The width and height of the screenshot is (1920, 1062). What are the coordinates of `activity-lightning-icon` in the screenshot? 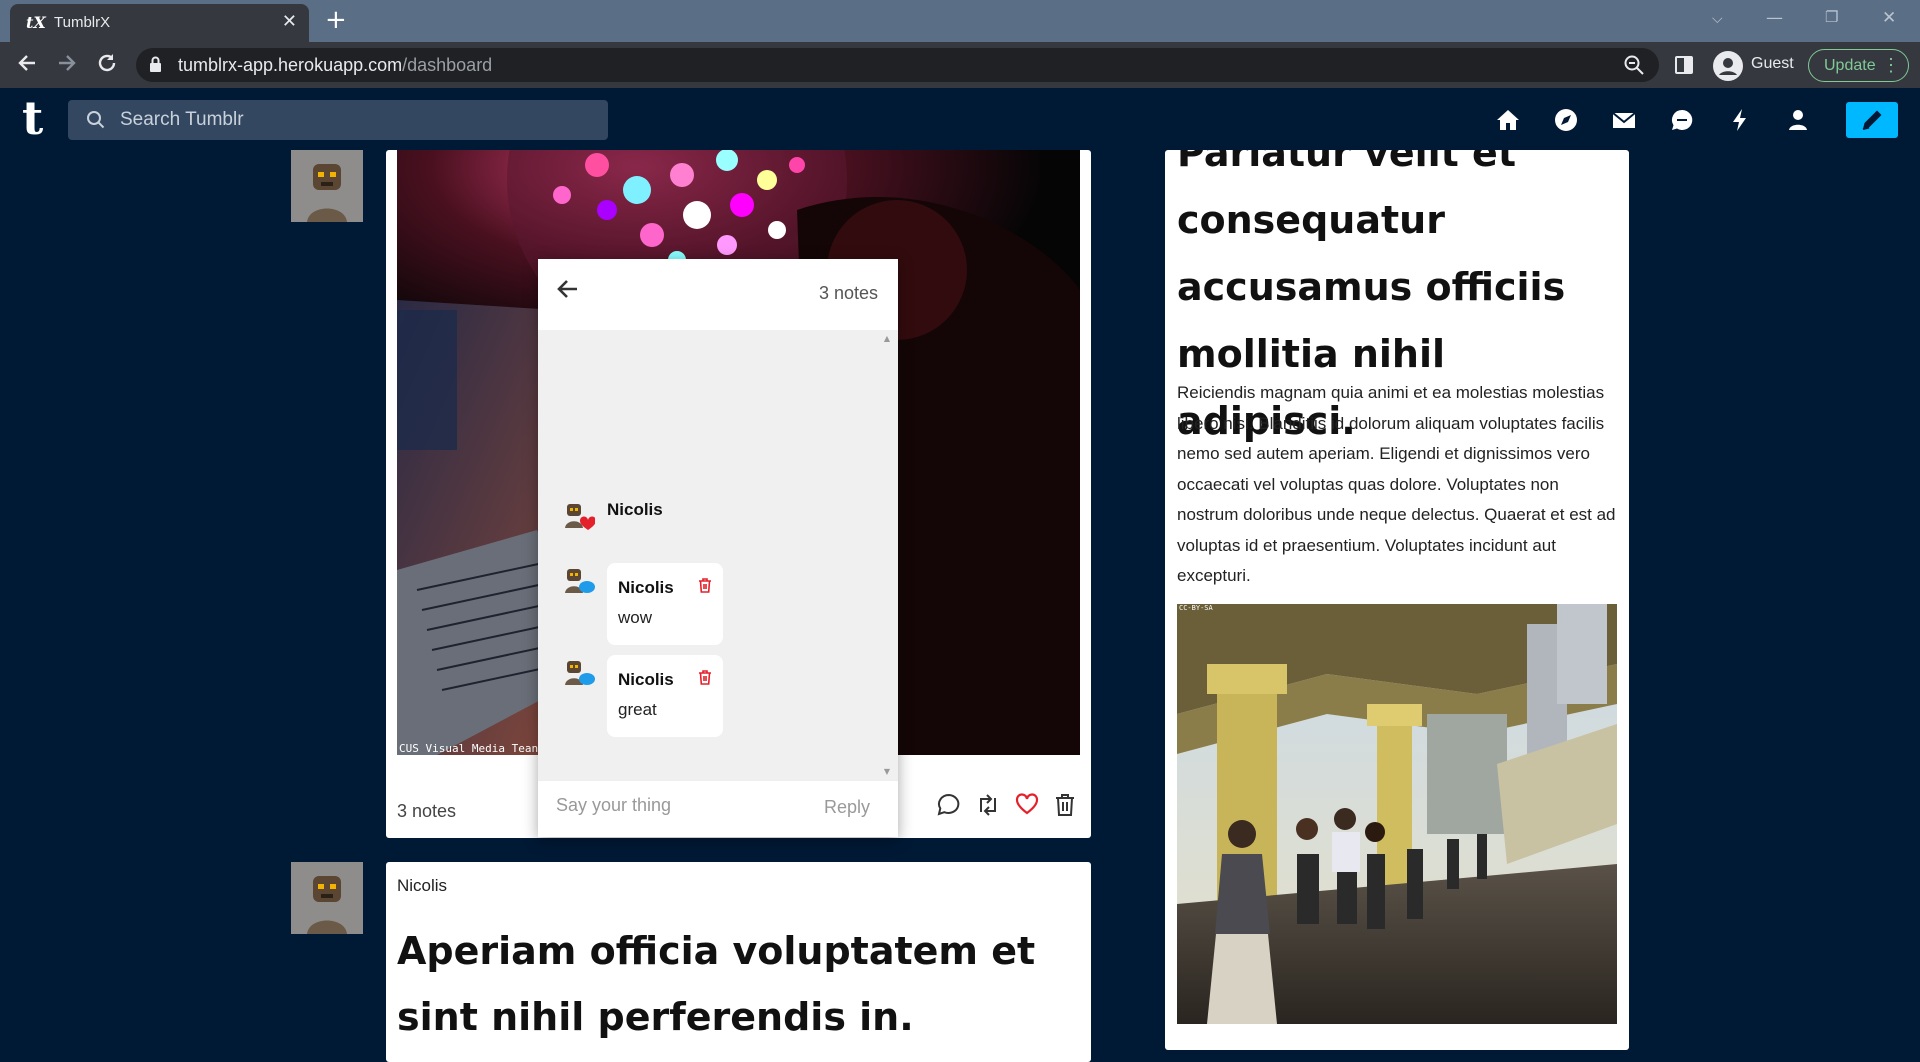 It's located at (1740, 120).